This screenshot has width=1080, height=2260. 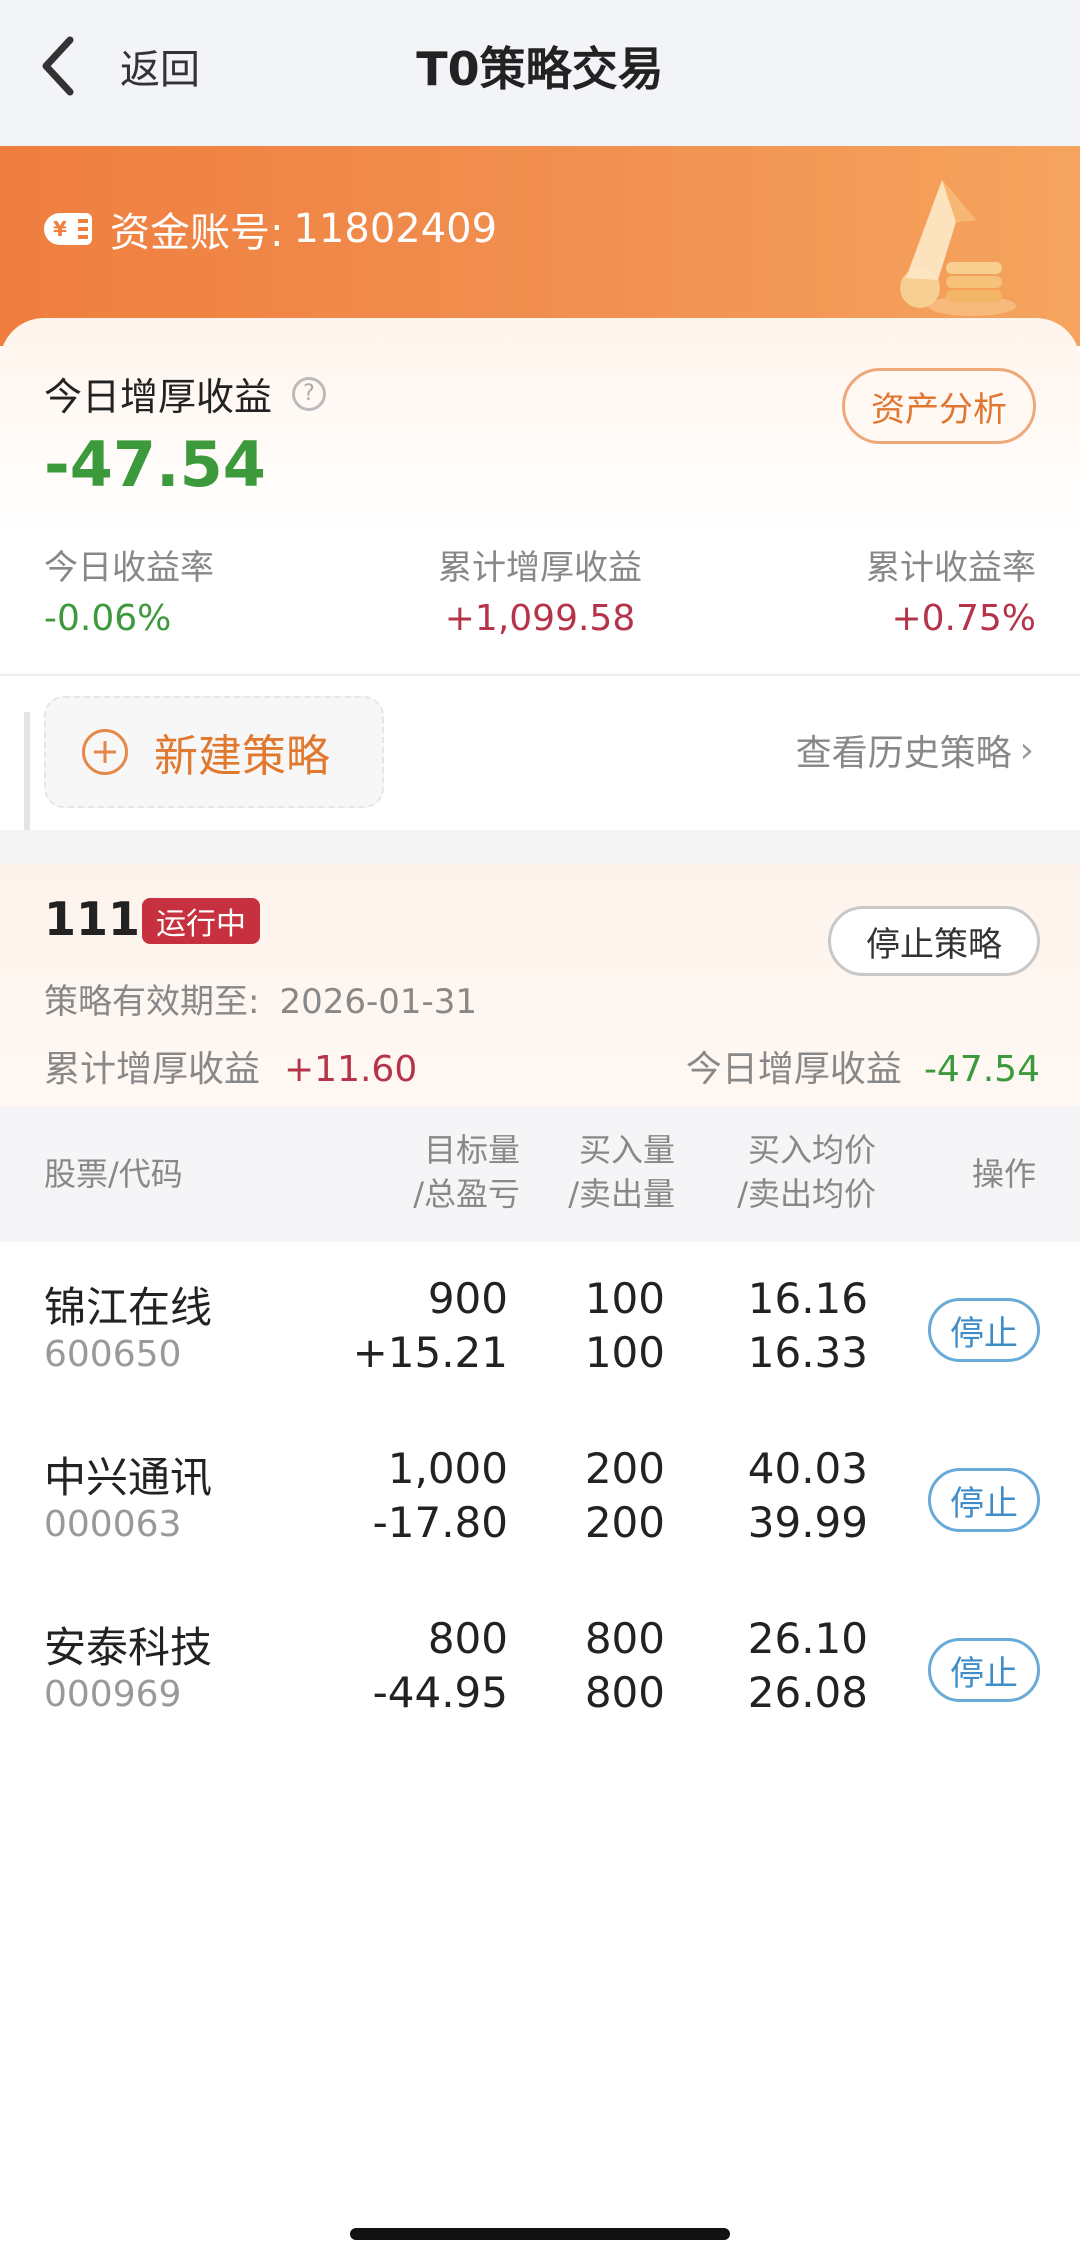 I want to click on page-title: T0策略交易, so click(x=540, y=69).